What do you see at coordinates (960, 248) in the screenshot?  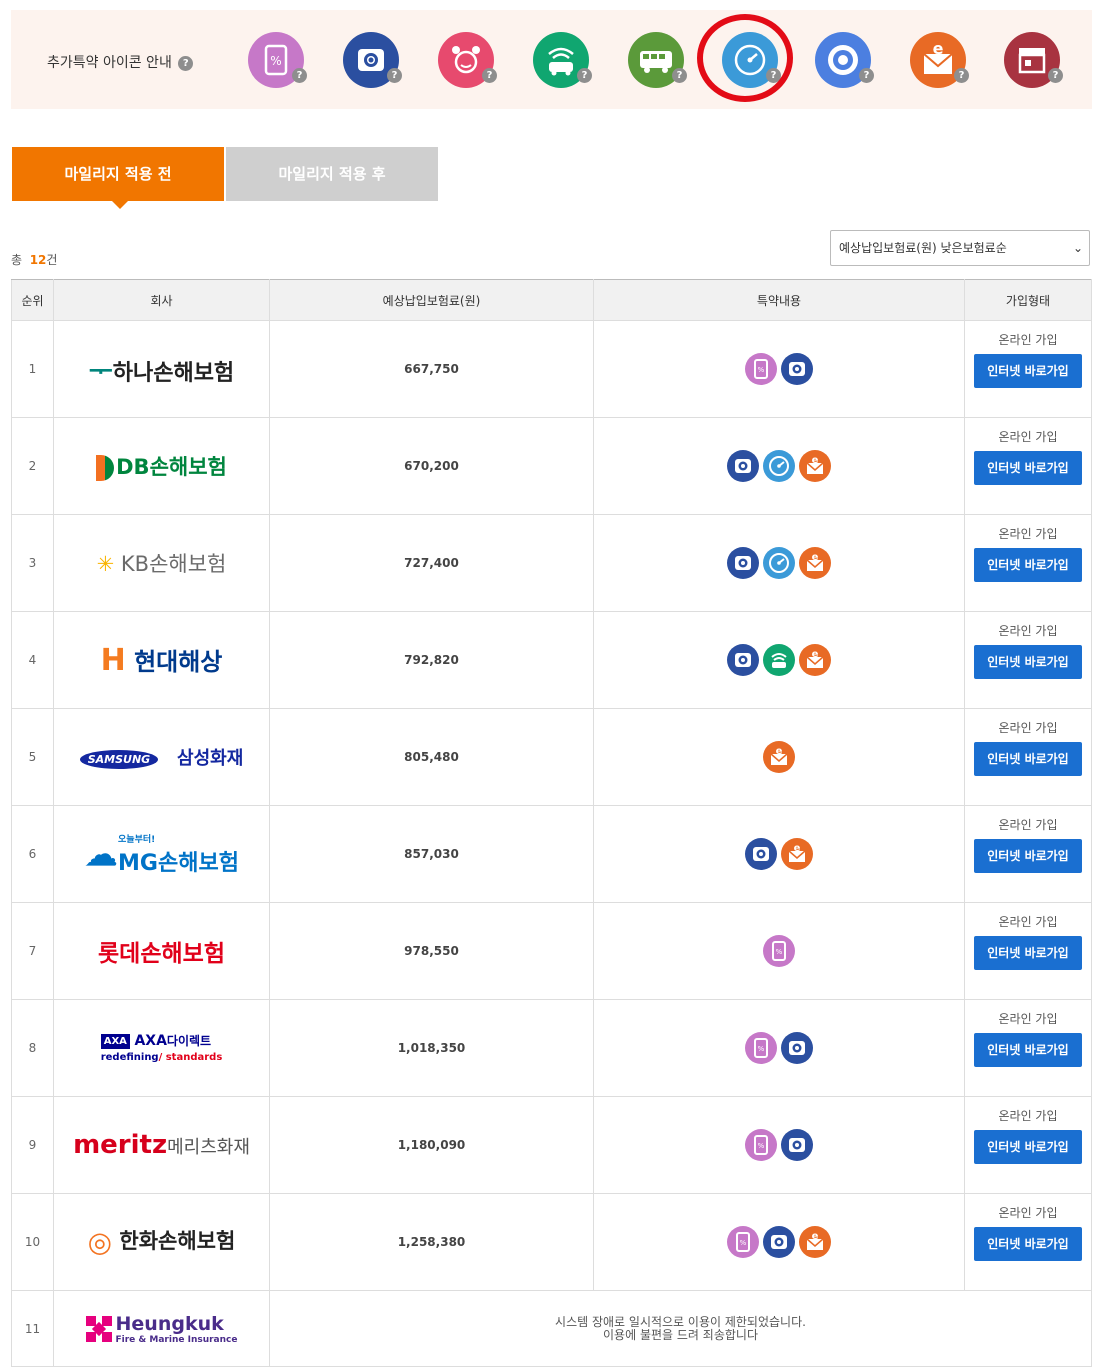 I see `sort-select: 예상납입보험료(원) 낮은보험료순 ⌄` at bounding box center [960, 248].